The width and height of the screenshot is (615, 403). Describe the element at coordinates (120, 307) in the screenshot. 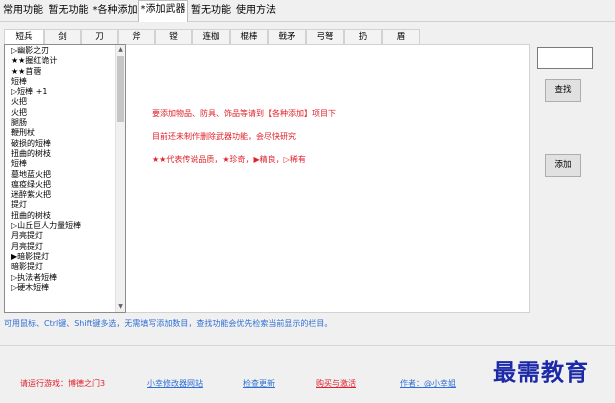

I see `scroll-down-icon: ▼` at that location.